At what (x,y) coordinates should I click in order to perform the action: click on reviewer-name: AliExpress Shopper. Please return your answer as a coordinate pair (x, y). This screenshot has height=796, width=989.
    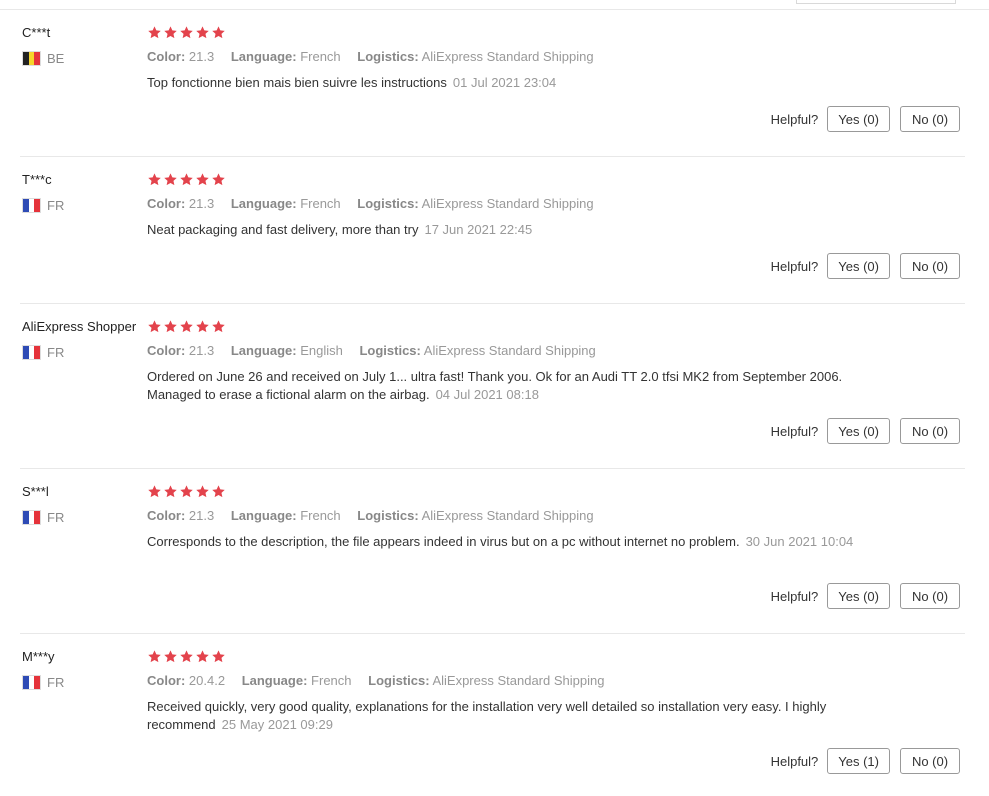
    Looking at the image, I should click on (79, 326).